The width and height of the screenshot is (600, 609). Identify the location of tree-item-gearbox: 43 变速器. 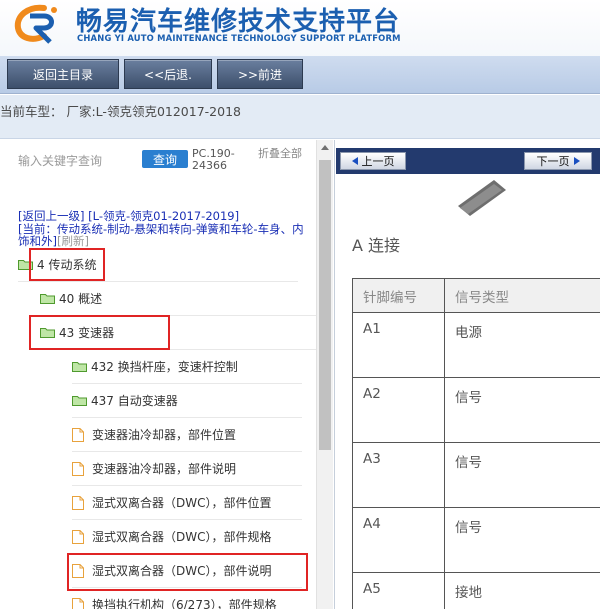
(180, 333).